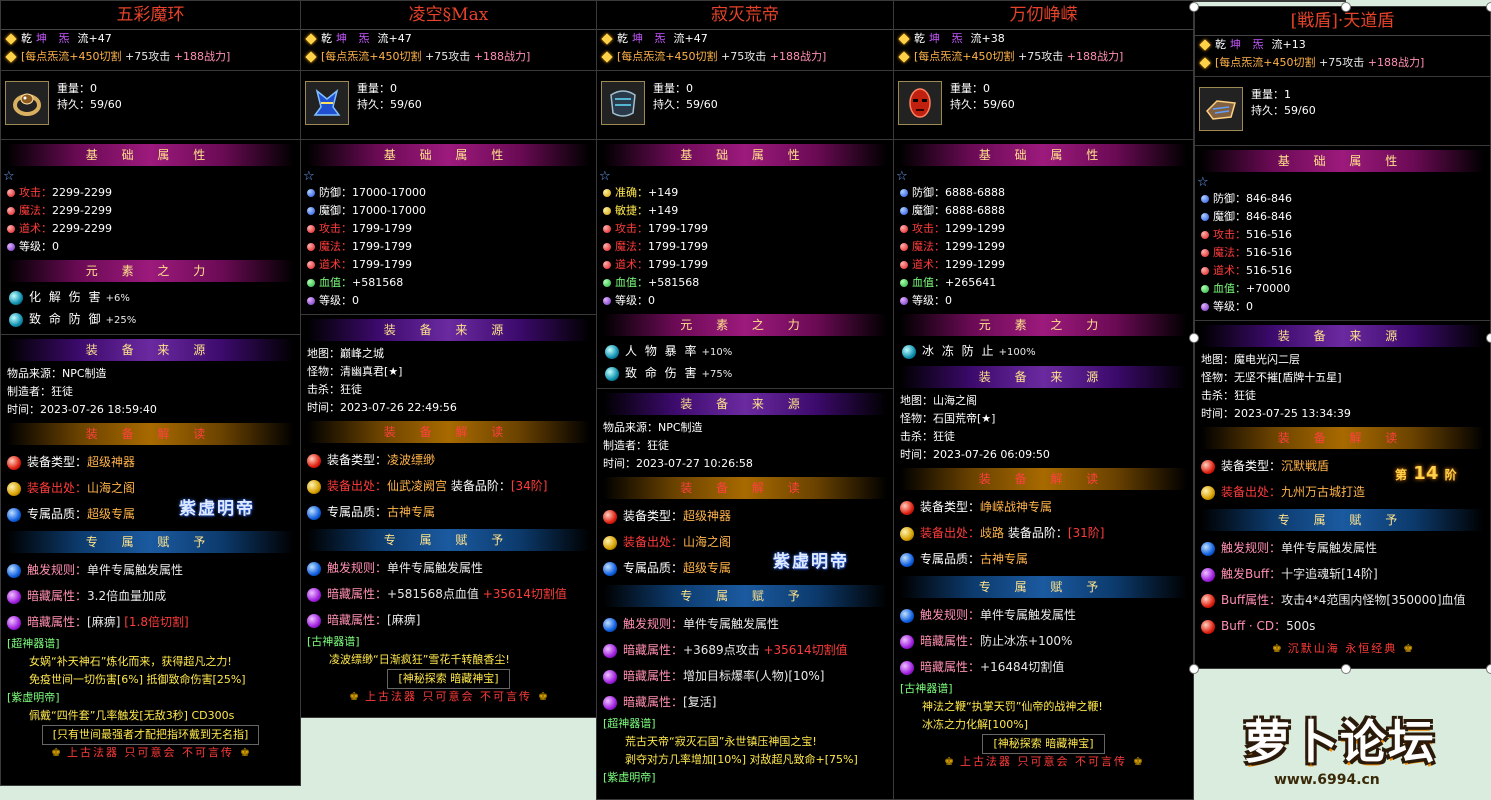  What do you see at coordinates (1043, 533) in the screenshot?
I see `decode-list: 装备类型：峥嵘战神专属 装备出处：歧路 装备品阶：[31阶] 专属品质：古神专属` at bounding box center [1043, 533].